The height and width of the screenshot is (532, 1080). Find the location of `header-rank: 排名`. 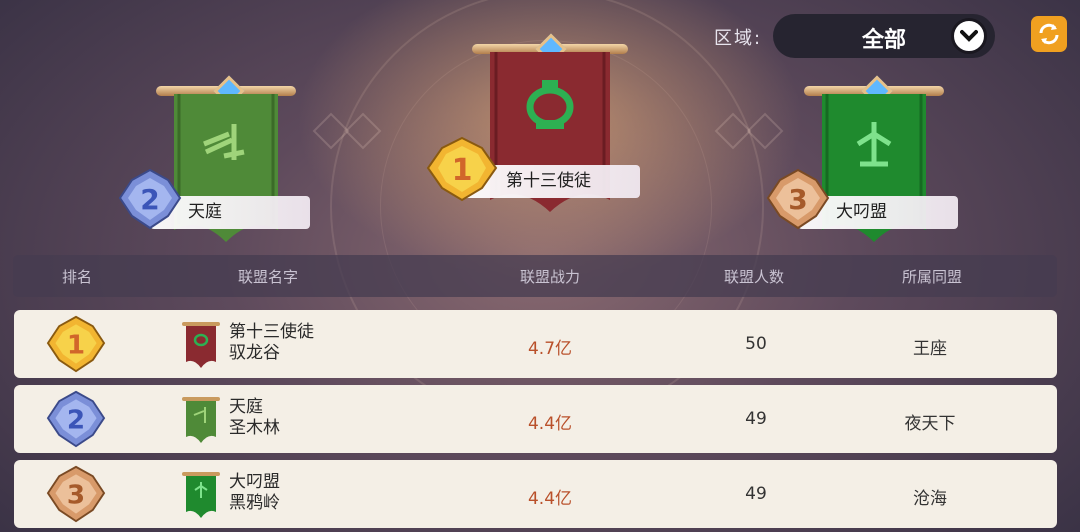

header-rank: 排名 is located at coordinates (76, 277).